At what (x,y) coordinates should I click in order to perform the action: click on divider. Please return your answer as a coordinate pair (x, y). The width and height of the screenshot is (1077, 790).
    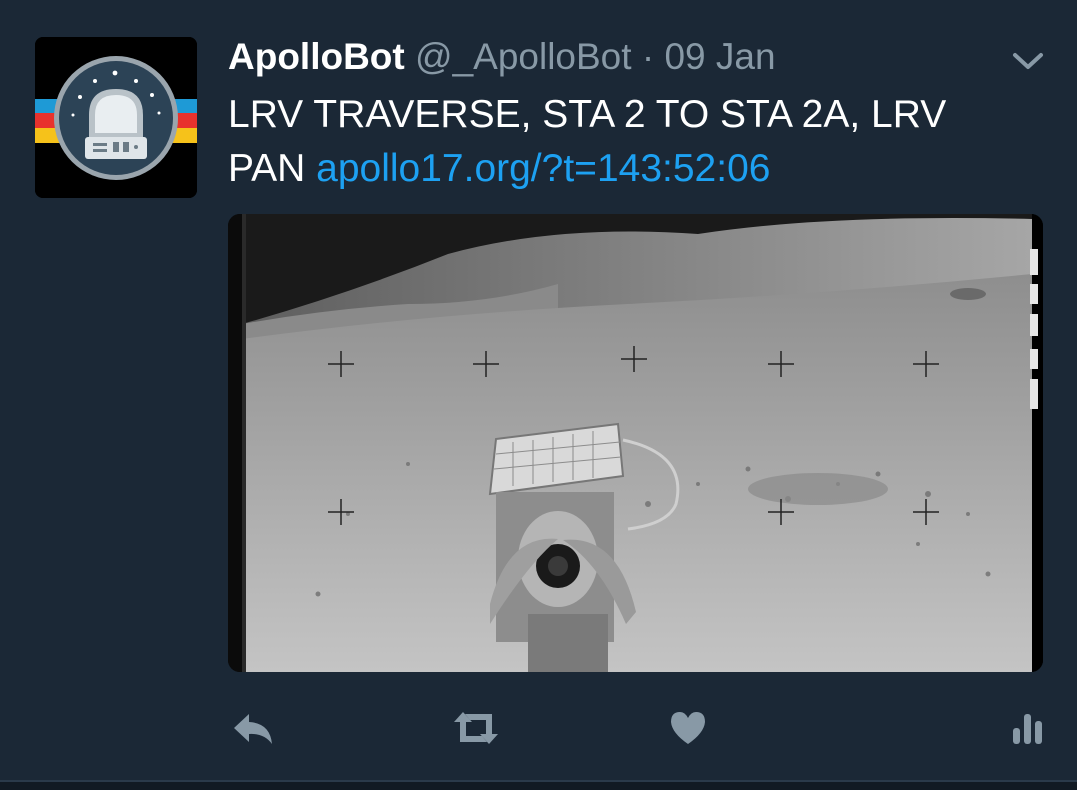
    Looking at the image, I should click on (538, 785).